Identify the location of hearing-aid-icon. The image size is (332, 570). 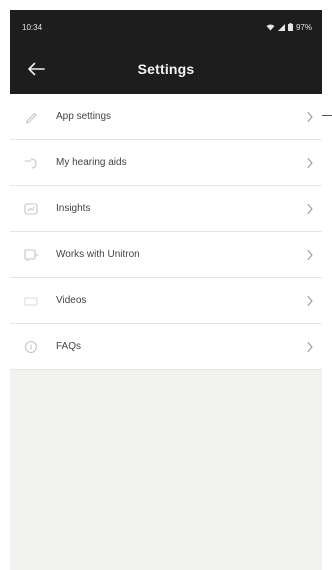
(31, 163).